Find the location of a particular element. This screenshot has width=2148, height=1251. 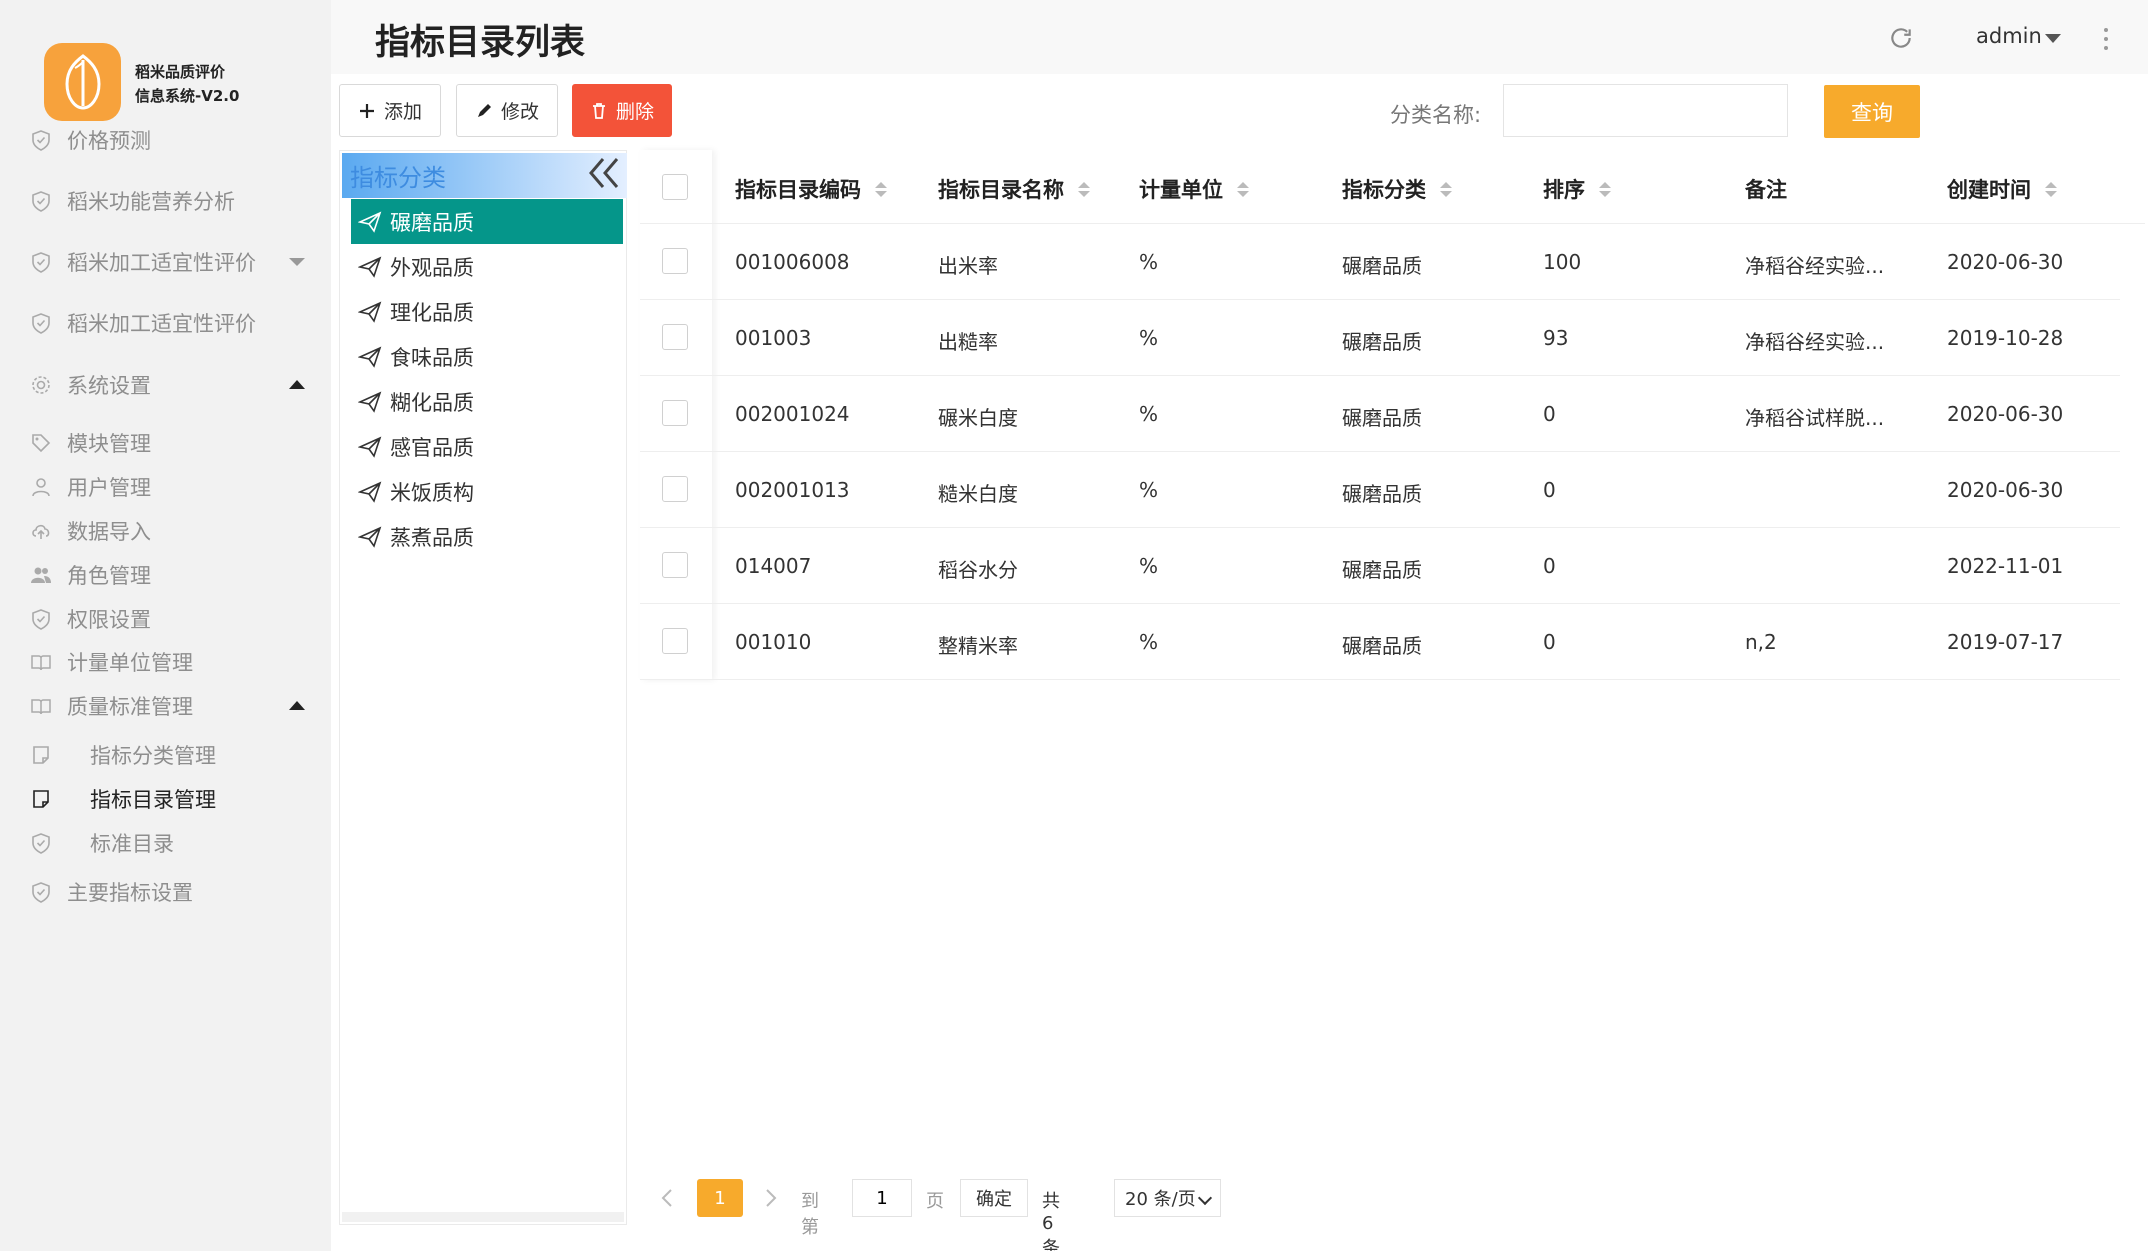

table-cell: 糙米白度 is located at coordinates (978, 494).